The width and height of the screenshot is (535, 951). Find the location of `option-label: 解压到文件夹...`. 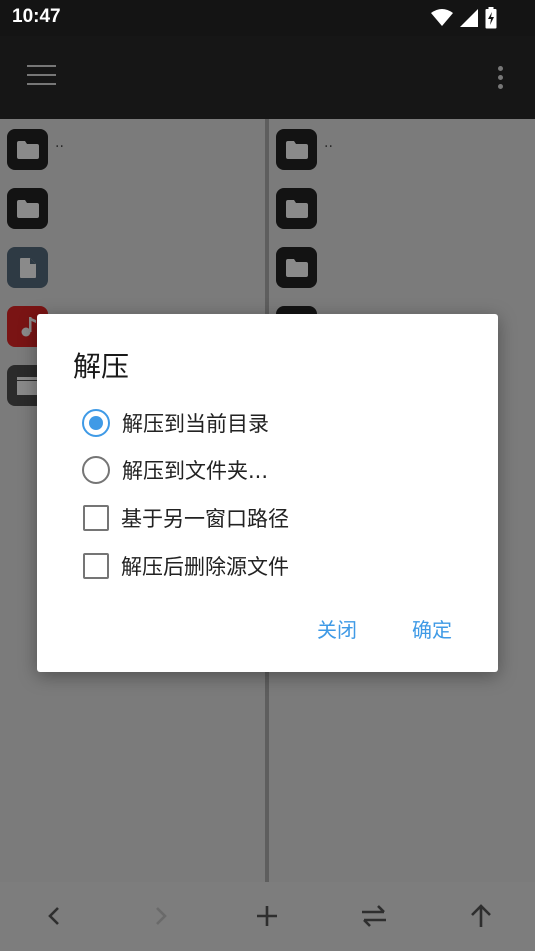

option-label: 解压到文件夹... is located at coordinates (195, 471).